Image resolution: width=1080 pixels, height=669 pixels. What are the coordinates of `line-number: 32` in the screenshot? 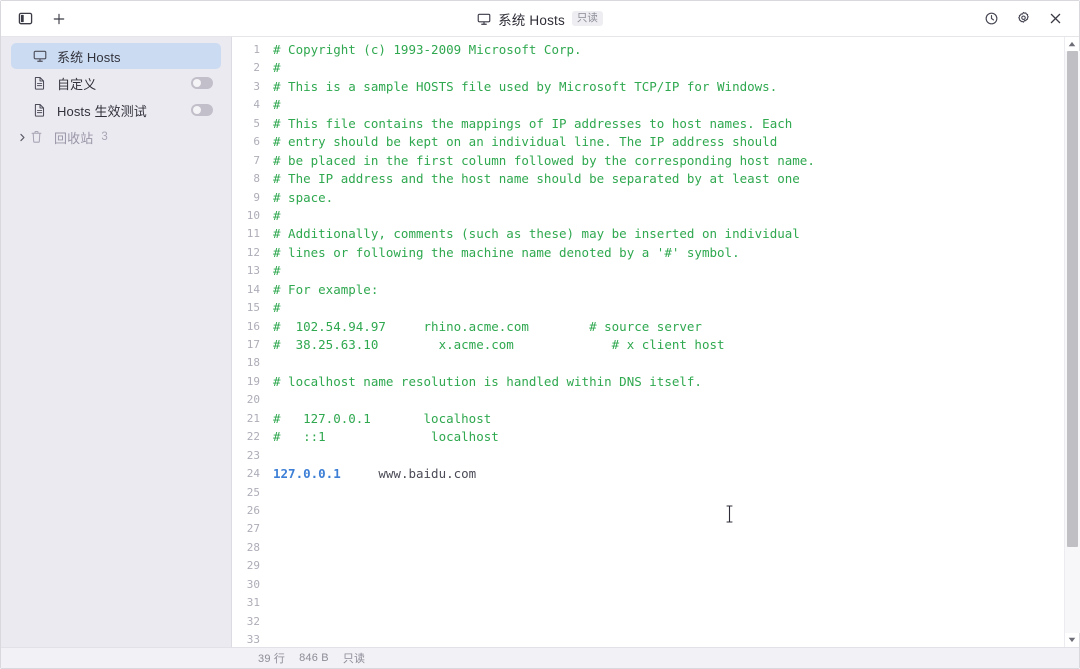 It's located at (253, 621).